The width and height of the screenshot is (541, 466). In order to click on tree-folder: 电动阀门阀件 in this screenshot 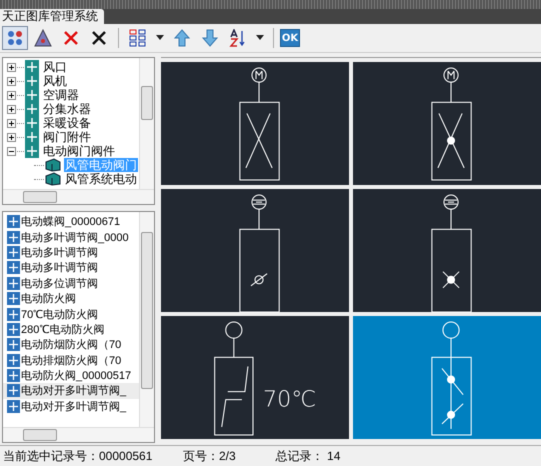, I will do `click(79, 151)`.